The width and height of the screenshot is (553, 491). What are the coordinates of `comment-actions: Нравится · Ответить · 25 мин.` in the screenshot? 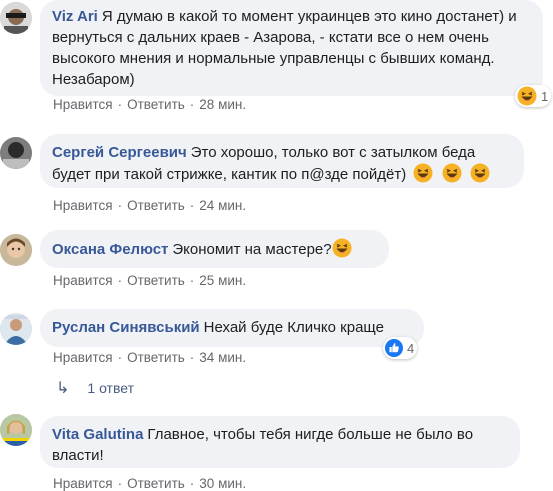 It's located at (149, 280).